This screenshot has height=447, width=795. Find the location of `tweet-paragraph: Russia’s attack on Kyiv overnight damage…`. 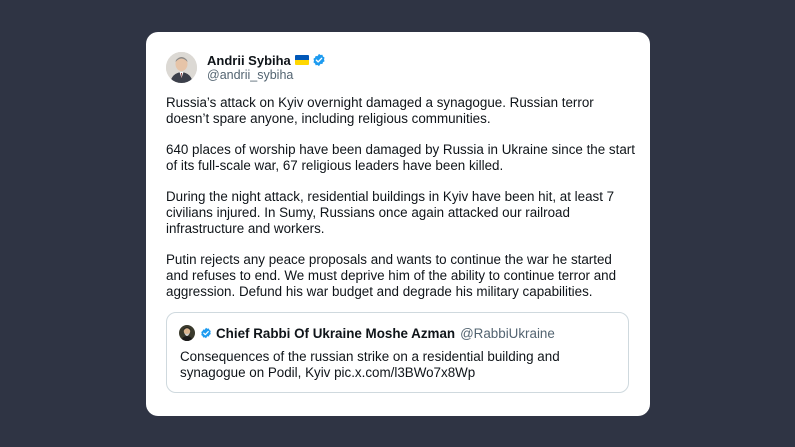

tweet-paragraph: Russia’s attack on Kyiv overnight damage… is located at coordinates (380, 110).